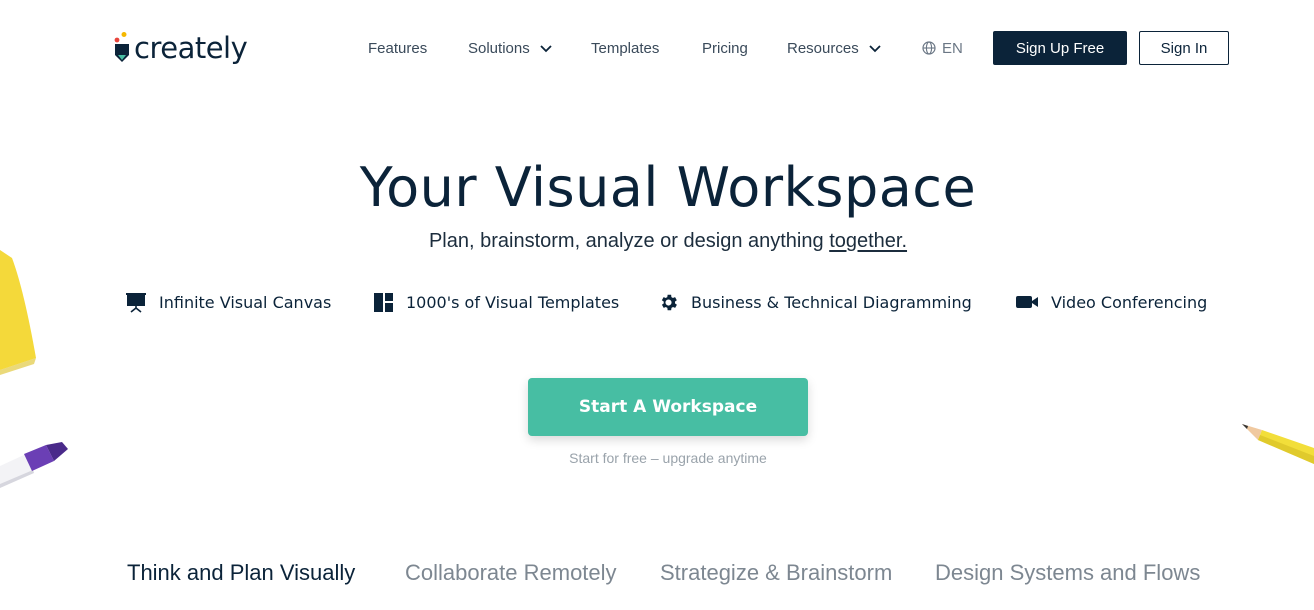  What do you see at coordinates (383, 302) in the screenshot?
I see `template-grid-icon` at bounding box center [383, 302].